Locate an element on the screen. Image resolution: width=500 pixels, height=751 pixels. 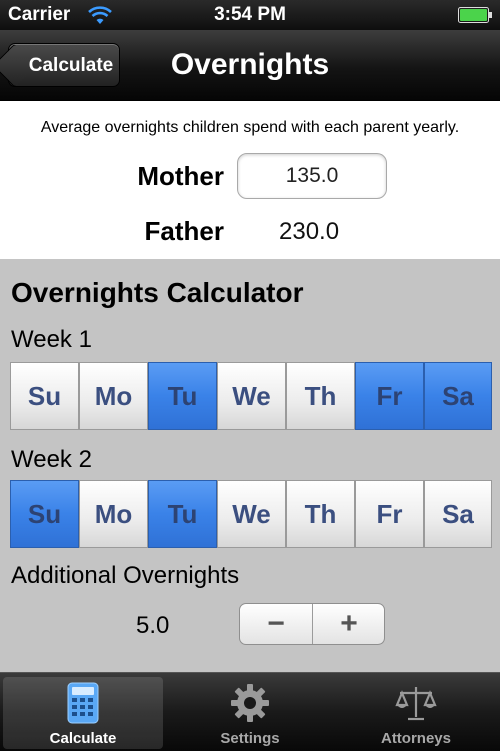
additional-overnights-label: Additional Overnights is located at coordinates (125, 575).